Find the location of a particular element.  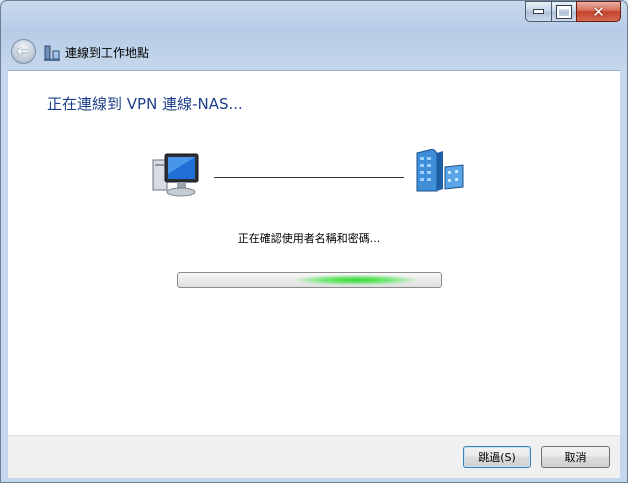

back-arrow-icon: ← is located at coordinates (23, 50).